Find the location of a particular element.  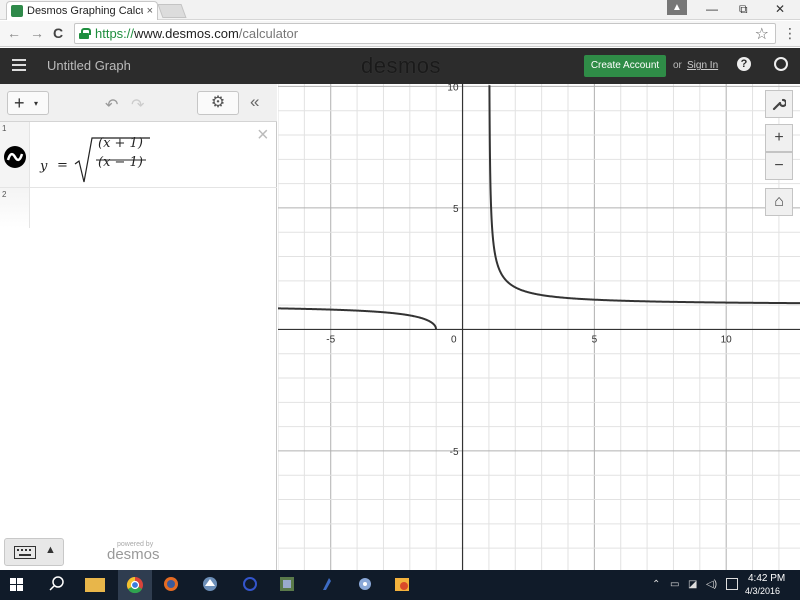

volume-icon: ◁) is located at coordinates (711, 584).